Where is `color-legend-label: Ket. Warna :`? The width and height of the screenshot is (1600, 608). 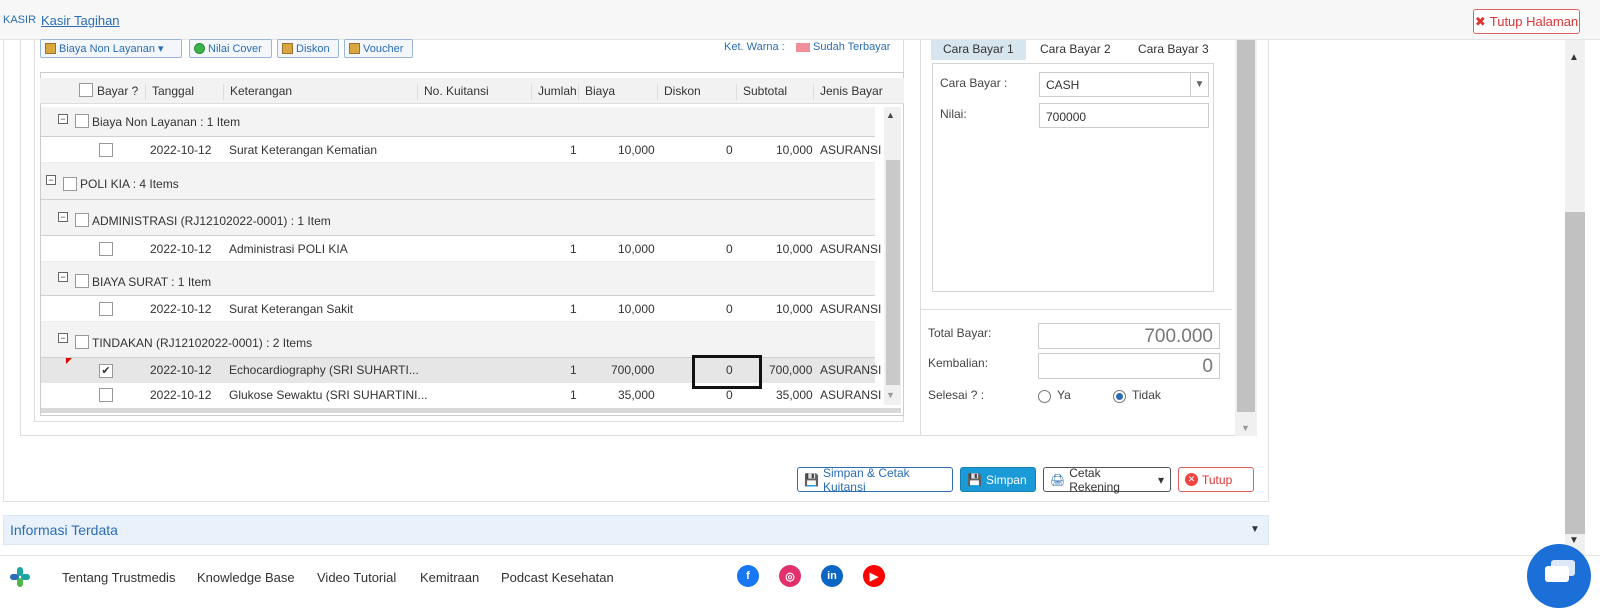
color-legend-label: Ket. Warna : is located at coordinates (754, 47).